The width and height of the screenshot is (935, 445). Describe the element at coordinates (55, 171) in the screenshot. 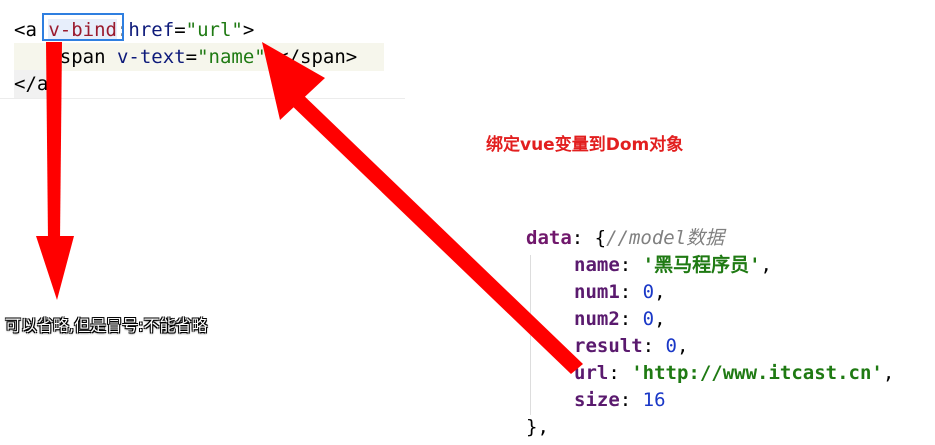

I see `arrow-down-icon` at that location.